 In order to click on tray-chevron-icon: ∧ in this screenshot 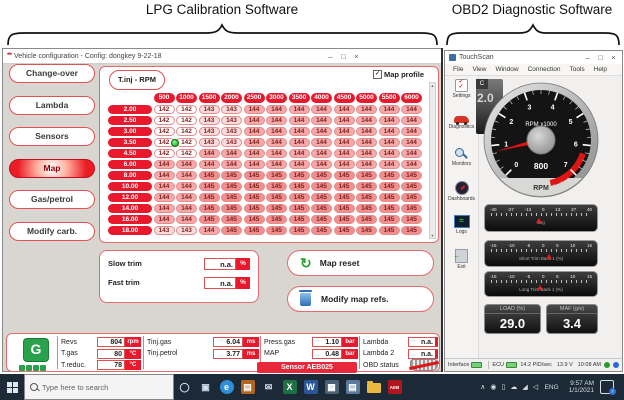, I will do `click(482, 387)`.